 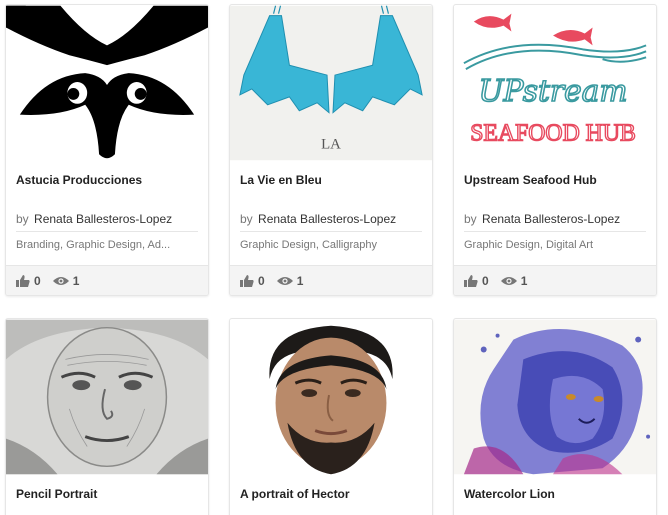 I want to click on digital-portrait-man, so click(x=331, y=397).